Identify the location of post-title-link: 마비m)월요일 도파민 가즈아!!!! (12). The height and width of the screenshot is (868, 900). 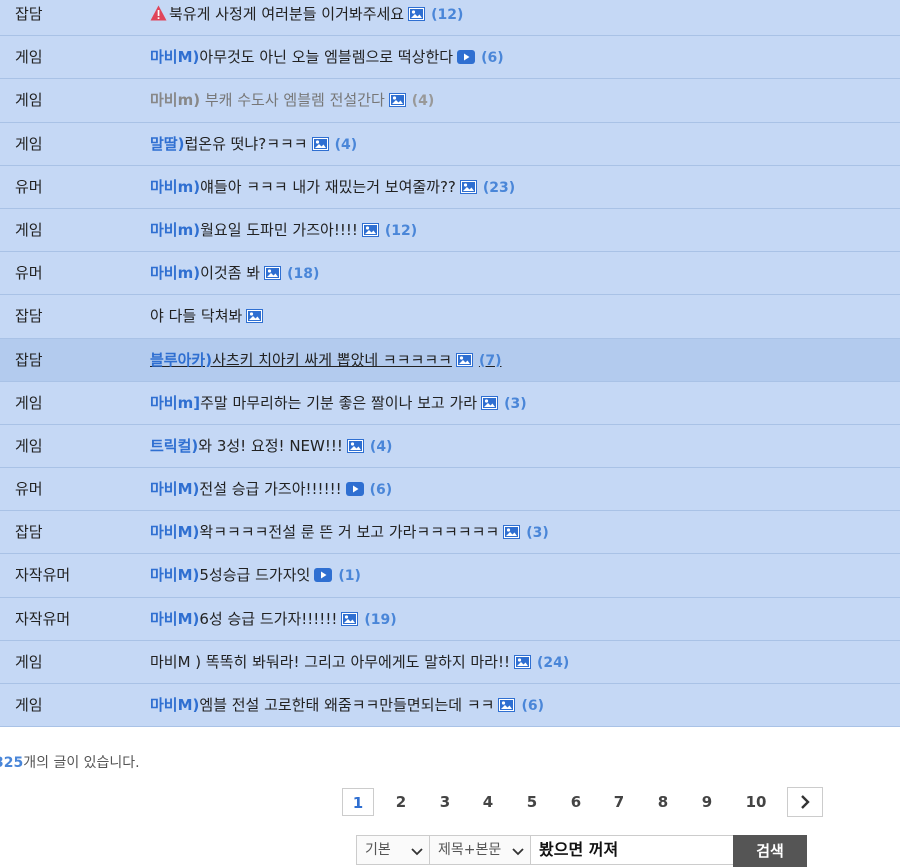
(283, 231).